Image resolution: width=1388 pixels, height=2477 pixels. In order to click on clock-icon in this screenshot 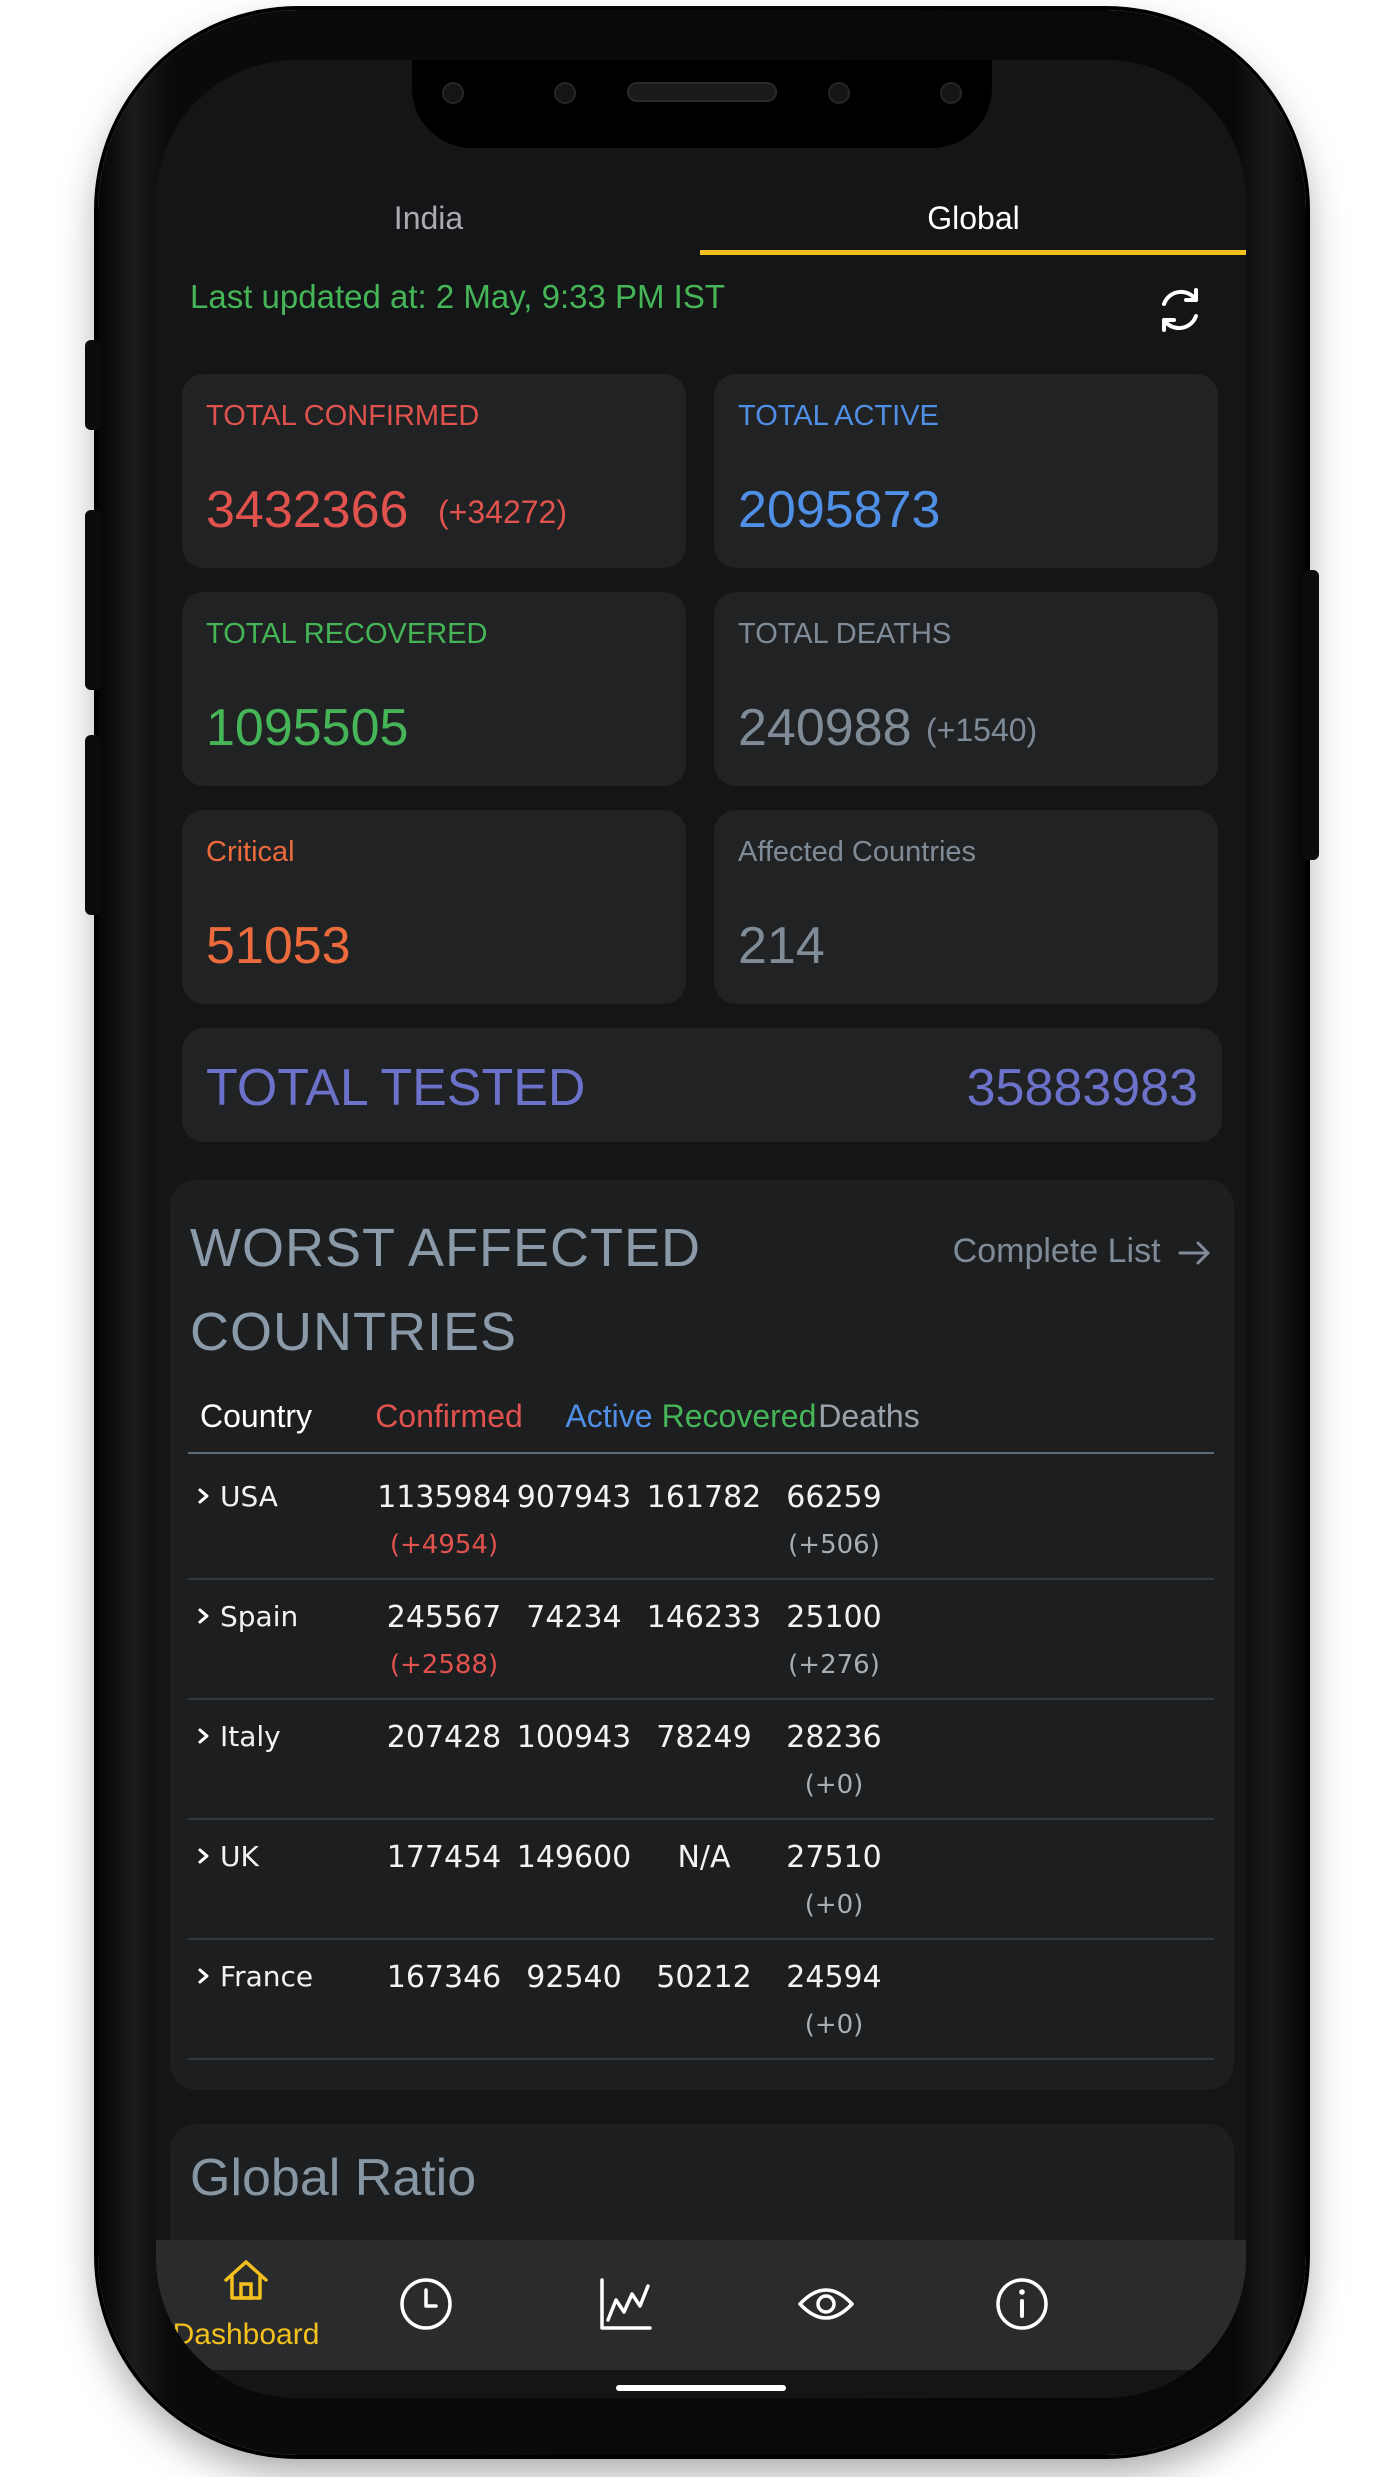, I will do `click(426, 2304)`.